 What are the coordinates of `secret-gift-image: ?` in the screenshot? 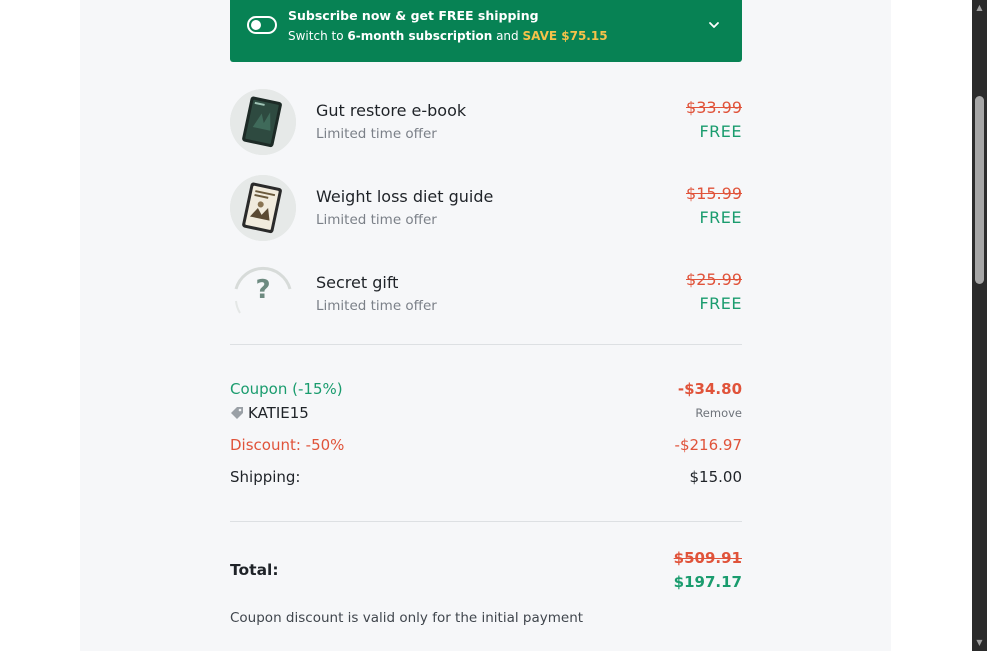 It's located at (263, 294).